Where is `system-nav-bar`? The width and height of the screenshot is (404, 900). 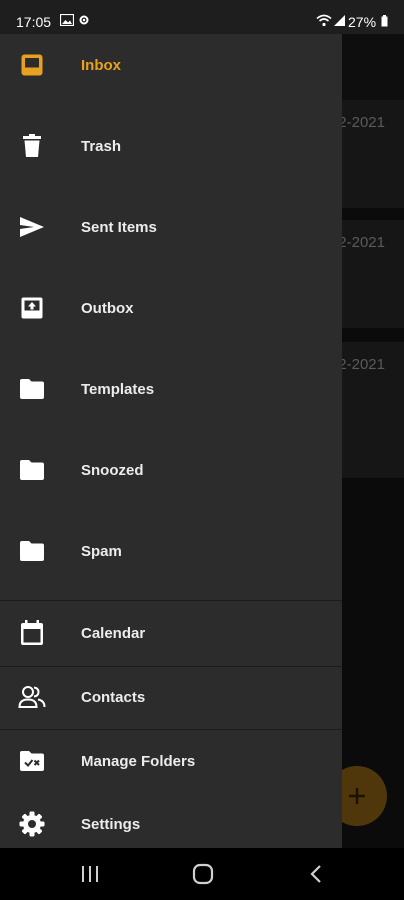
system-nav-bar is located at coordinates (202, 874).